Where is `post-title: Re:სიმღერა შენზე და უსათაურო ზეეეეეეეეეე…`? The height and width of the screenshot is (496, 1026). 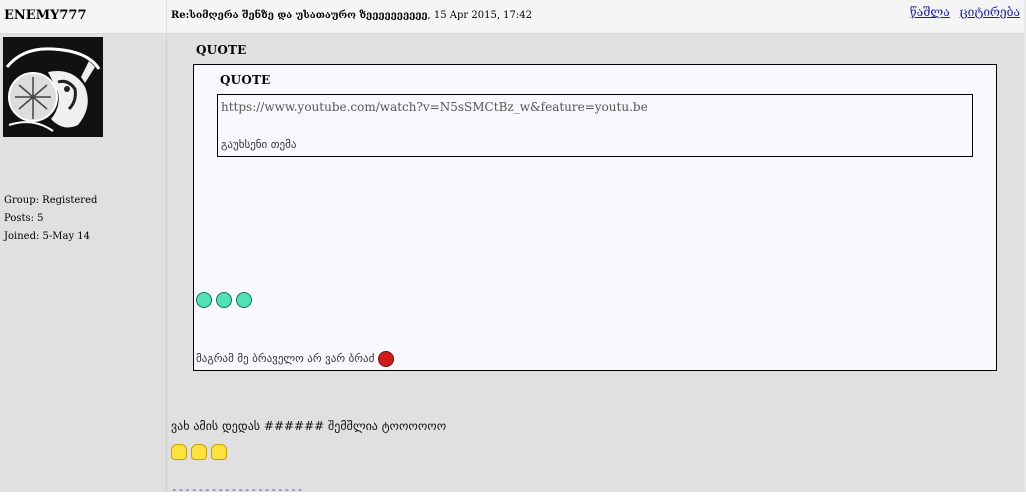
post-title: Re:სიმღერა შენზე და უსათაურო ზეეეეეეეეეე… is located at coordinates (351, 15).